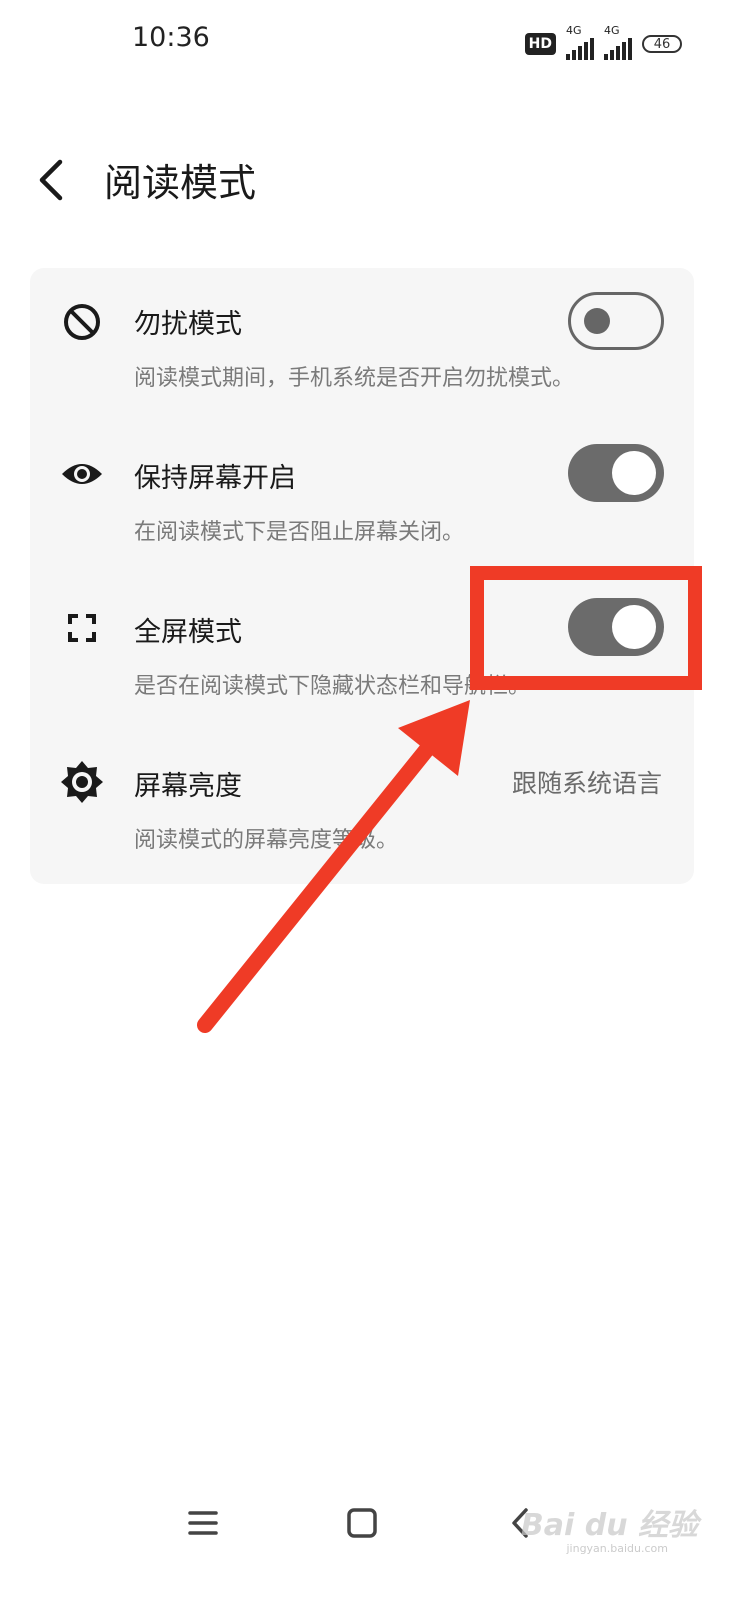  I want to click on setting-keep-screen-on: 保持屏幕开启 在阅读模式下是否阻止屏幕关闭。, so click(362, 497).